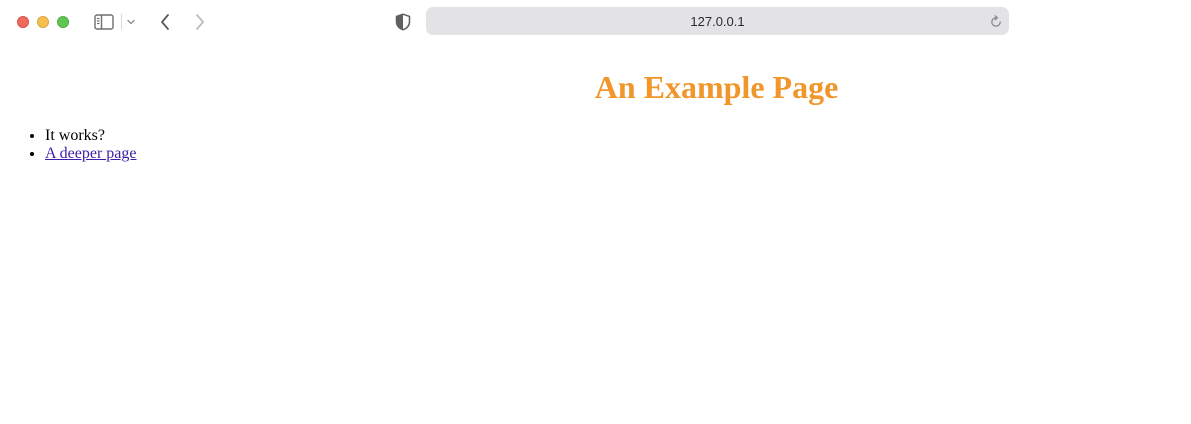 The image size is (1191, 424). I want to click on chevron-right-icon, so click(200, 22).